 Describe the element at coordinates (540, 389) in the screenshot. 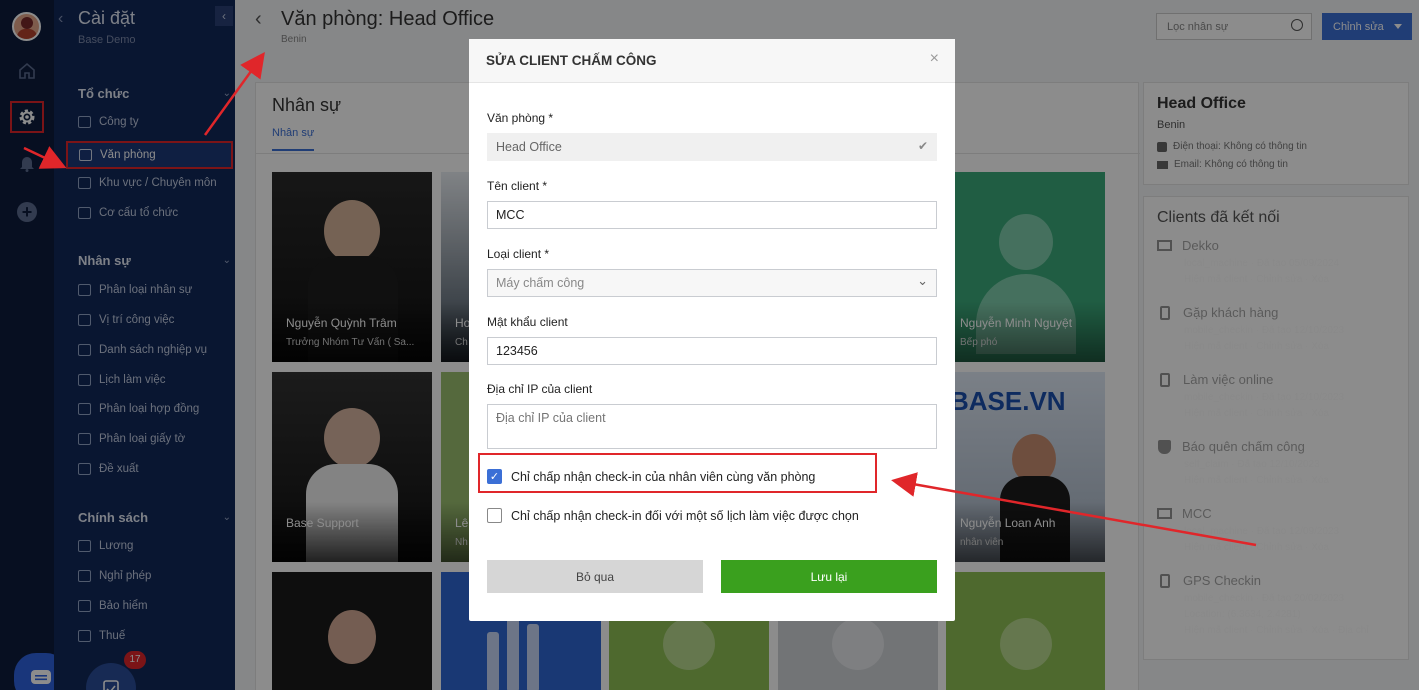

I see `ip-label: Địa chỉ IP của client` at that location.